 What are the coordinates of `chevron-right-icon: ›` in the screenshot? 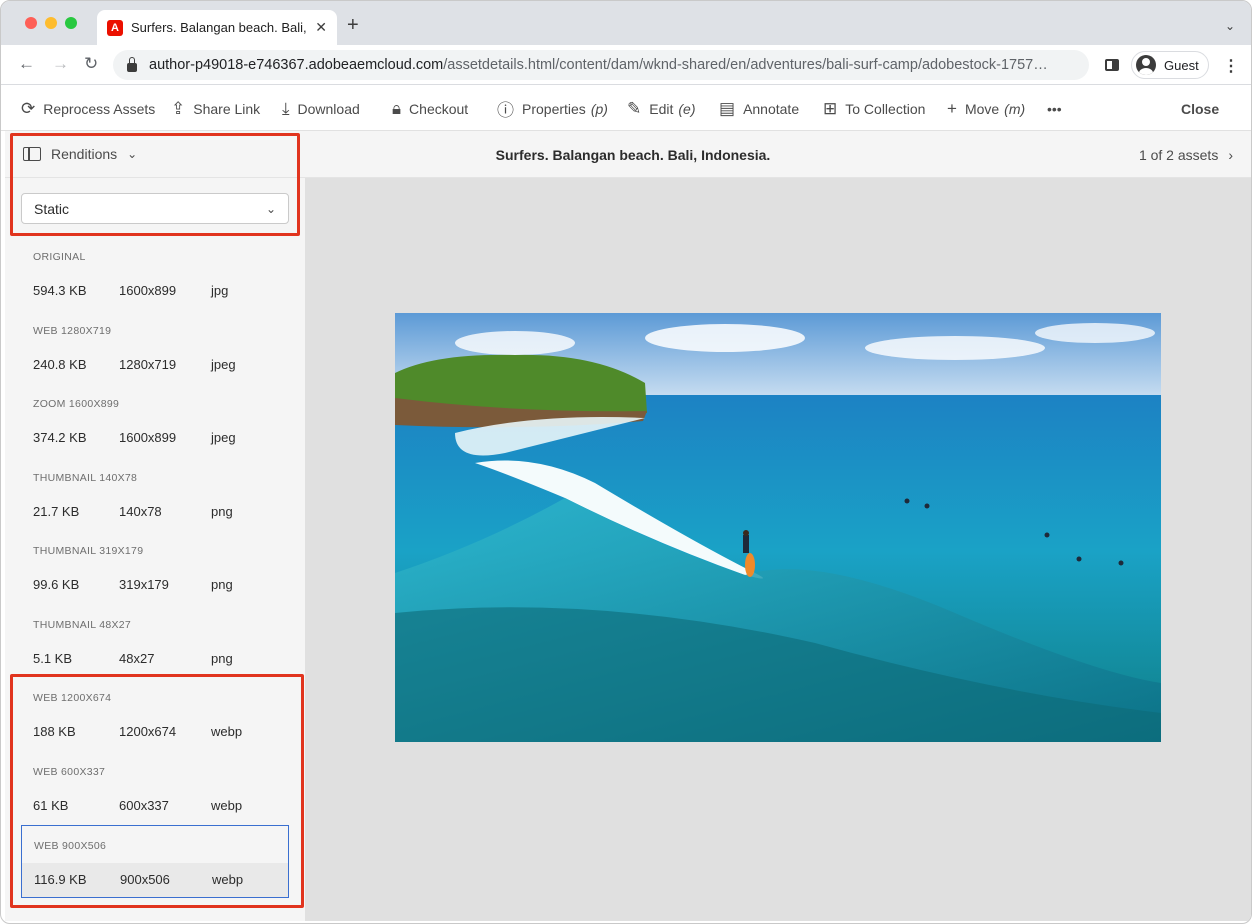 It's located at (1230, 155).